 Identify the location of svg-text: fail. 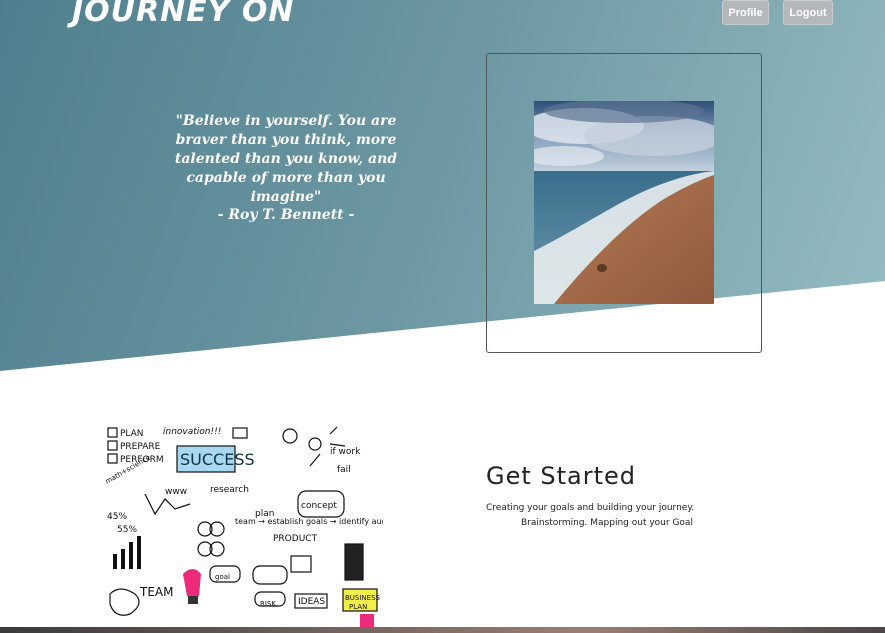
(344, 470).